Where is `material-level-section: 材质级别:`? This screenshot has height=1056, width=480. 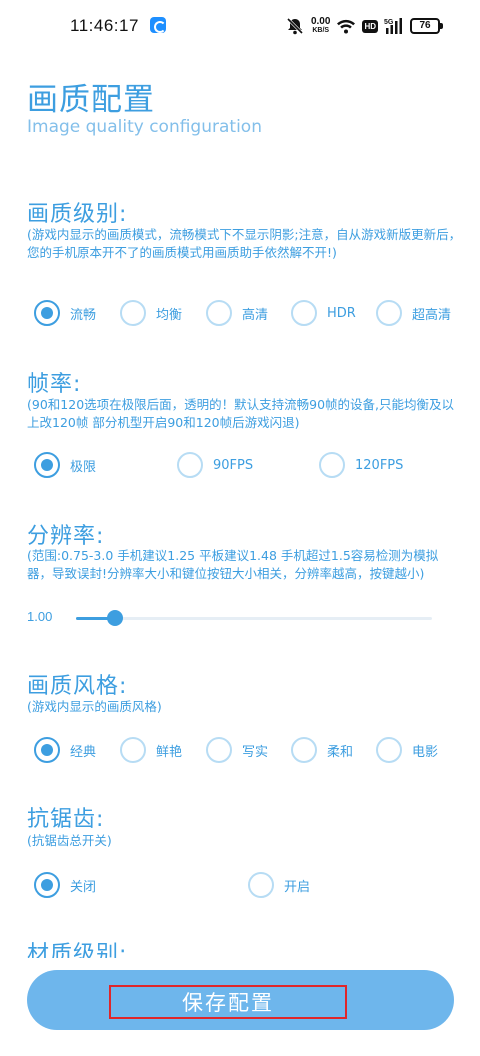 material-level-section: 材质级别: is located at coordinates (240, 944).